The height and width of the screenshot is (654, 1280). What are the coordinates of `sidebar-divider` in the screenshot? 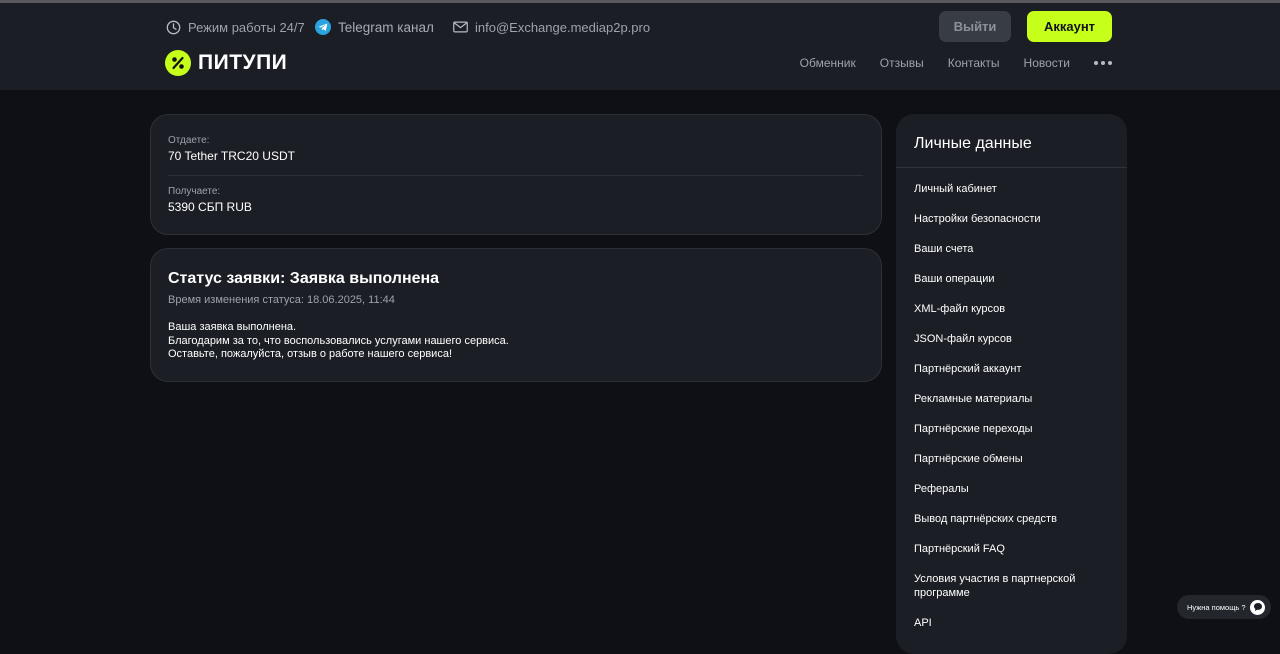 It's located at (1011, 167).